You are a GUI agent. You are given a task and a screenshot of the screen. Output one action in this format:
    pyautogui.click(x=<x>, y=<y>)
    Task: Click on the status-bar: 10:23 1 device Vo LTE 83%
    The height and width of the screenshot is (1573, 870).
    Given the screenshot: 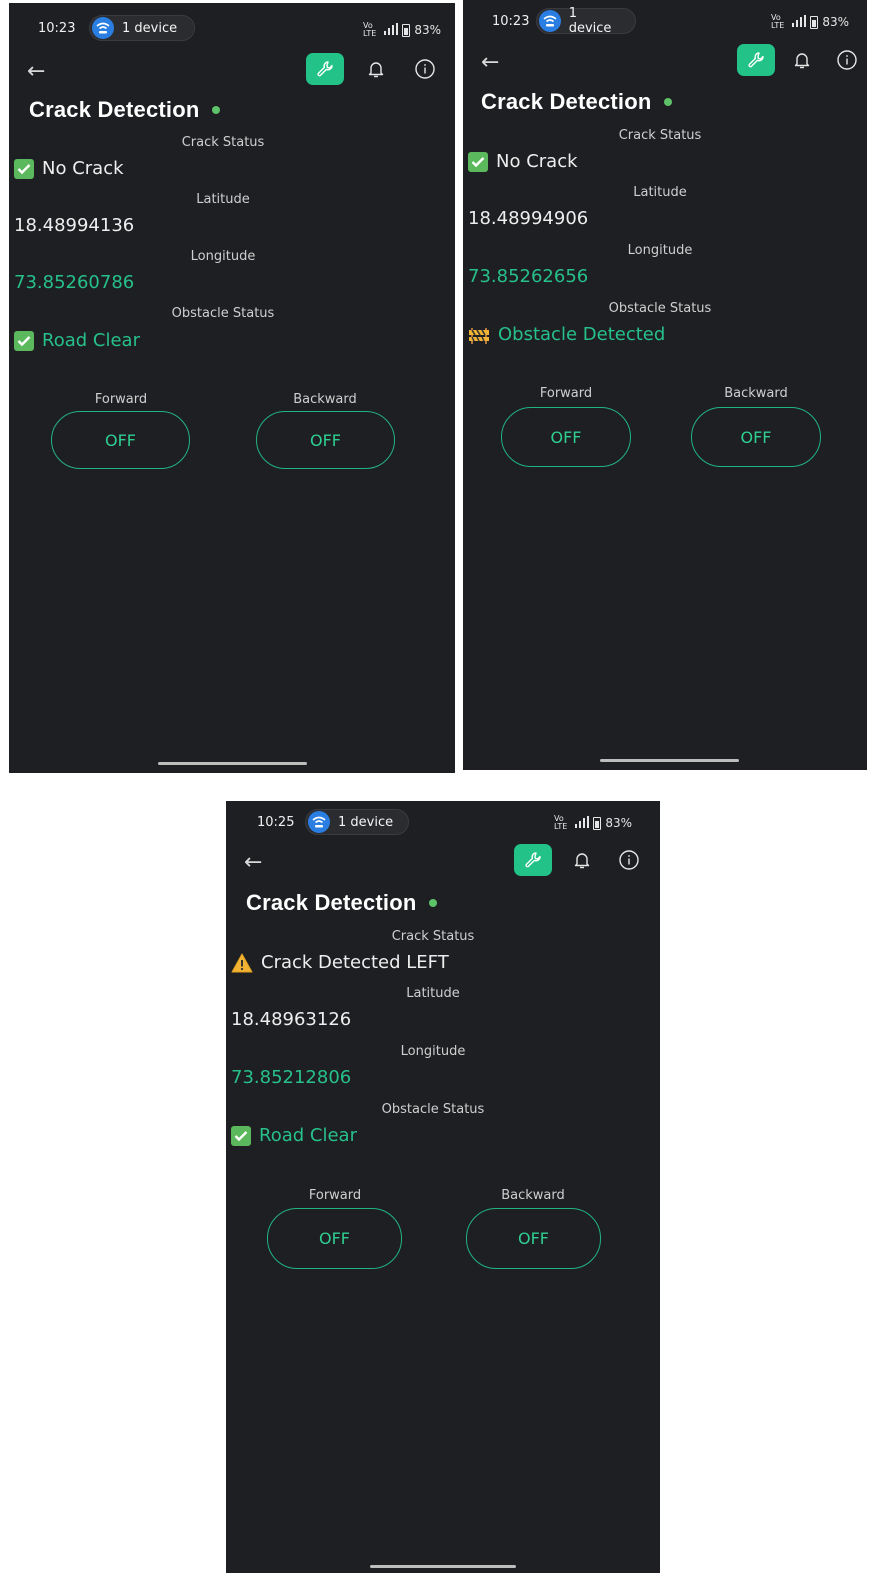 What is the action you would take?
    pyautogui.click(x=232, y=29)
    